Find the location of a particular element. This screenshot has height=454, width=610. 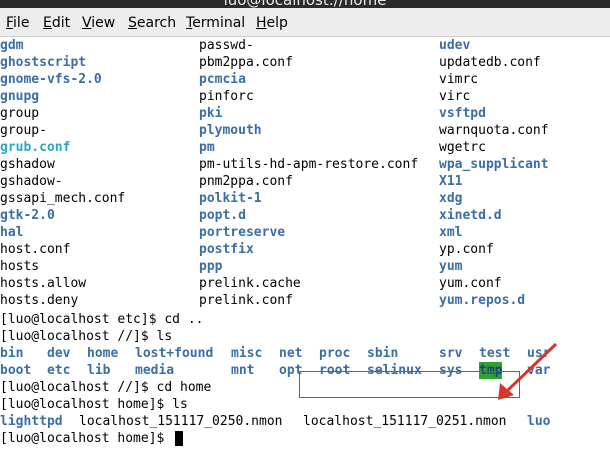

listing-entry: pki is located at coordinates (211, 113).